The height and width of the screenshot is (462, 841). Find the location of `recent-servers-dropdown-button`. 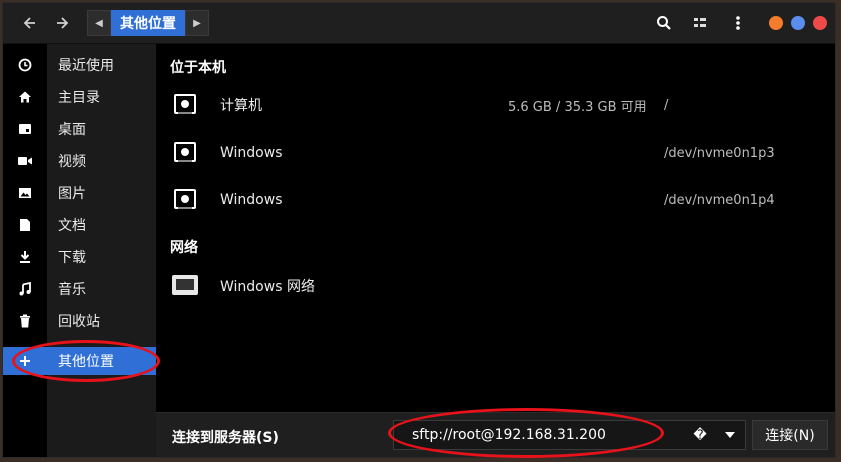

recent-servers-dropdown-button is located at coordinates (730, 435).